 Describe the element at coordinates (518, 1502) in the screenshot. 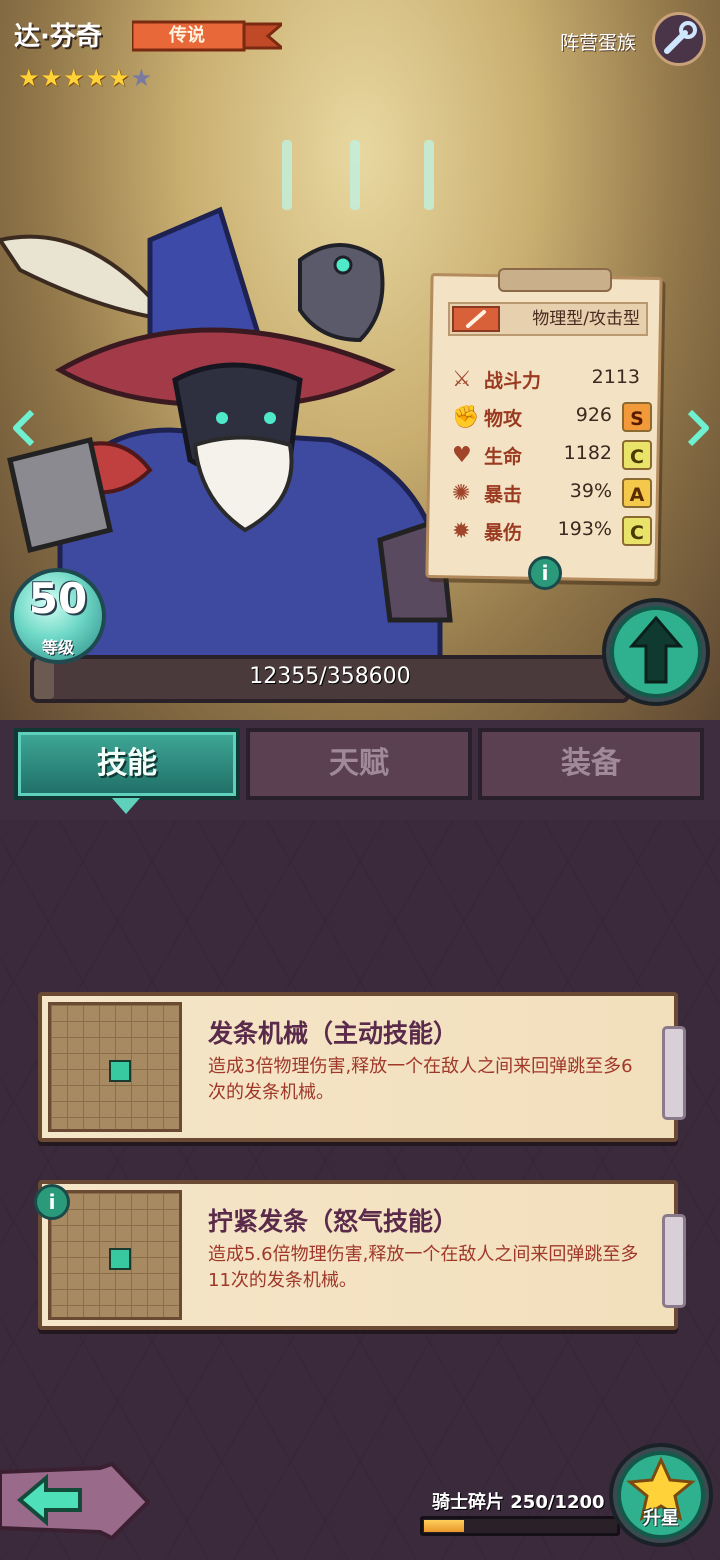

I see `knight-shards-label: 骑士碎片 250/1200` at that location.